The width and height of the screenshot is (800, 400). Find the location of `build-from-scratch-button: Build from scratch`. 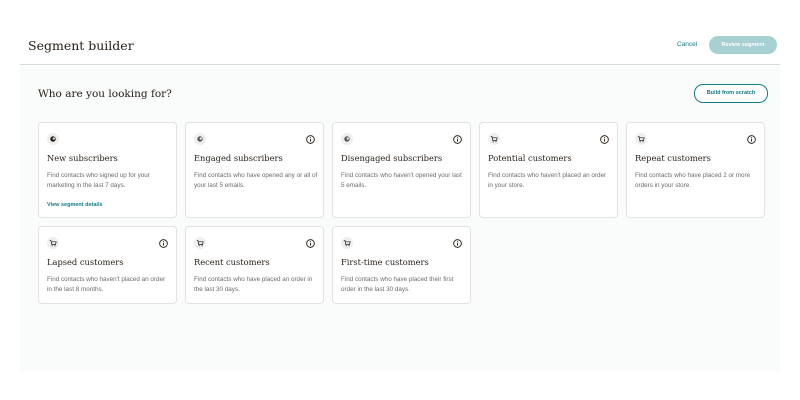

build-from-scratch-button: Build from scratch is located at coordinates (731, 93).